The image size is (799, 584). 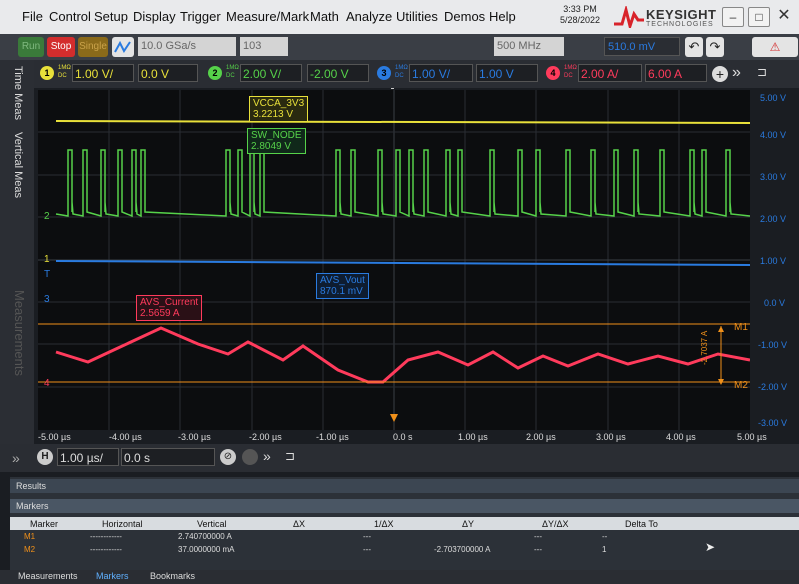 What do you see at coordinates (19, 333) in the screenshot?
I see `tab-measurements: Measurements` at bounding box center [19, 333].